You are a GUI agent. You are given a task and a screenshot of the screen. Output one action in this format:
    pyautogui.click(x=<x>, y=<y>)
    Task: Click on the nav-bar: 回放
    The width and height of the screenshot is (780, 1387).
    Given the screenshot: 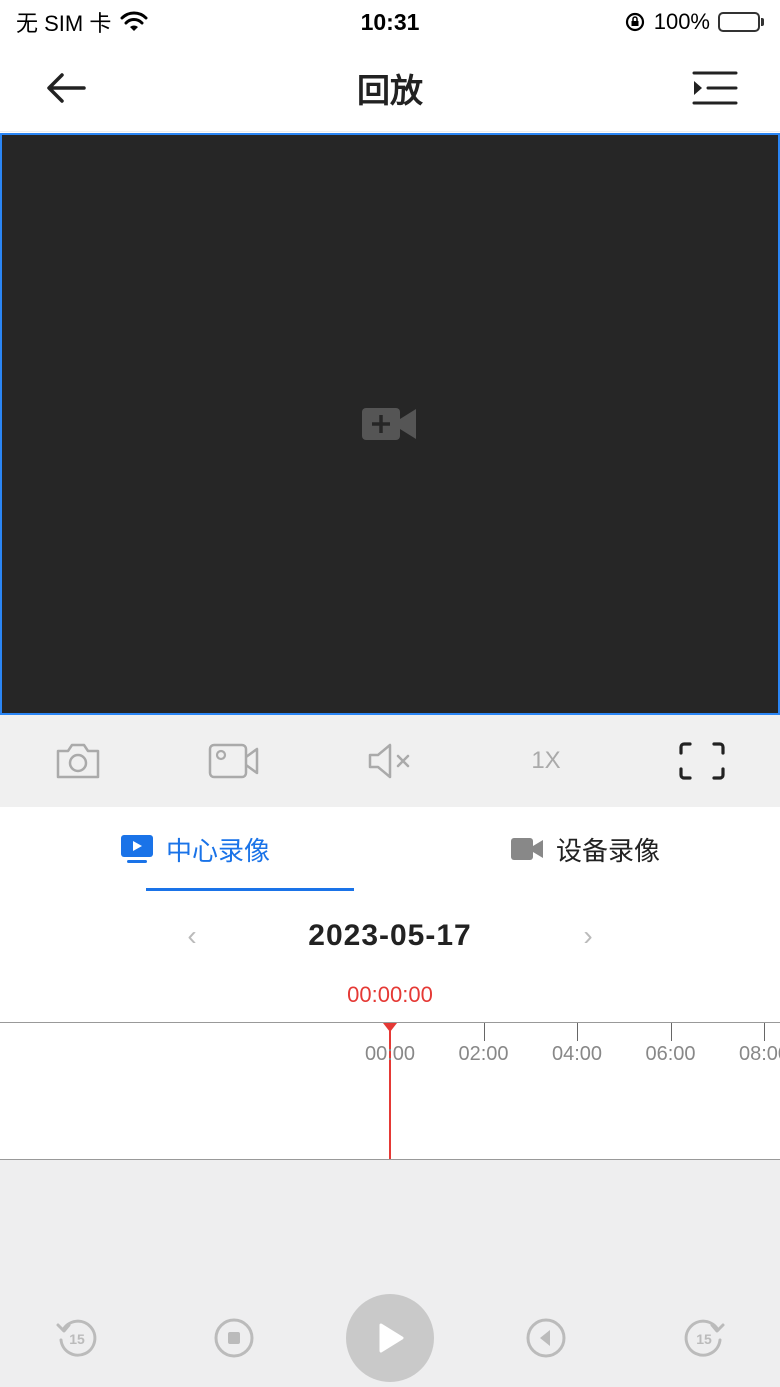 What is the action you would take?
    pyautogui.click(x=390, y=88)
    